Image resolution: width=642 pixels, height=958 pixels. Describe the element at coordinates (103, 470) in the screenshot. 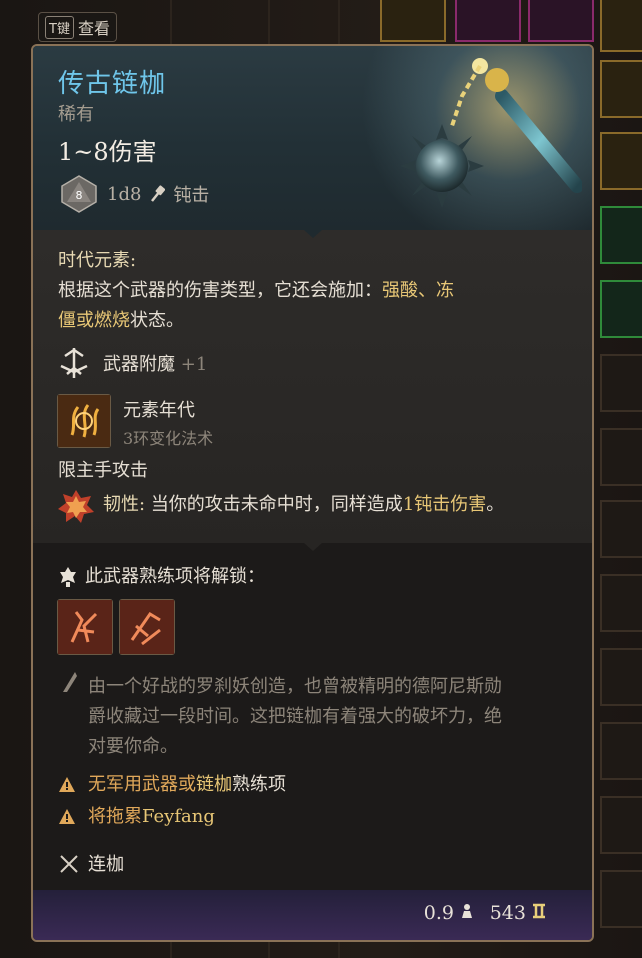

I see `attack-restriction: 限主手攻击` at that location.